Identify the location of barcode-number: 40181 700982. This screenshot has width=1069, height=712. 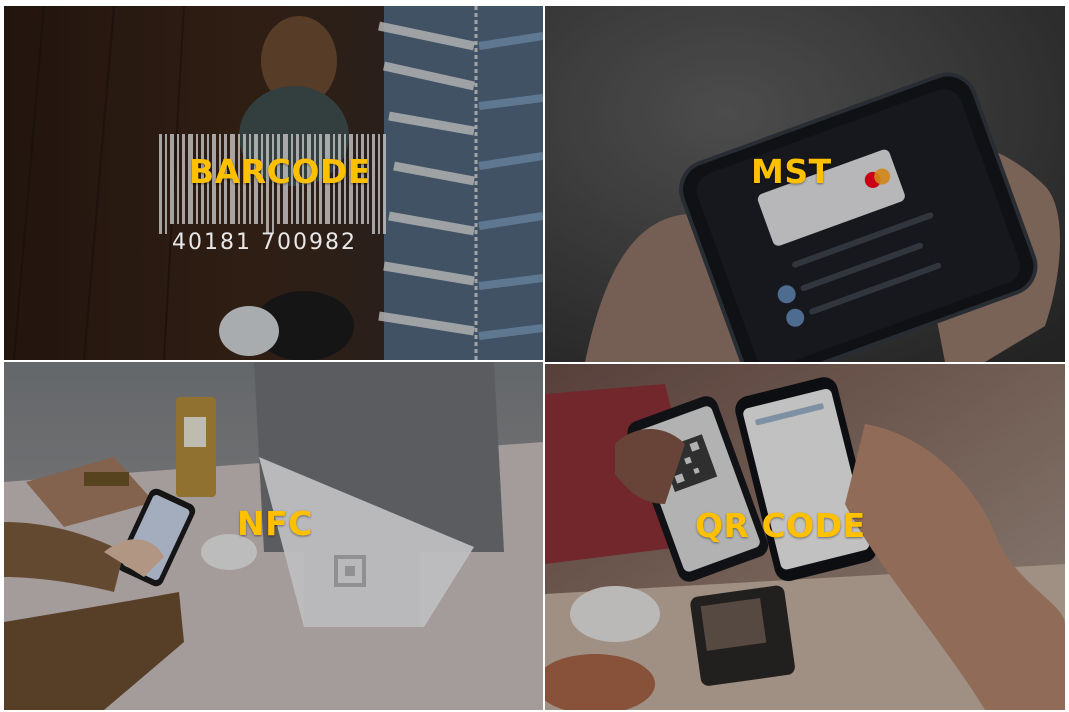
(264, 242).